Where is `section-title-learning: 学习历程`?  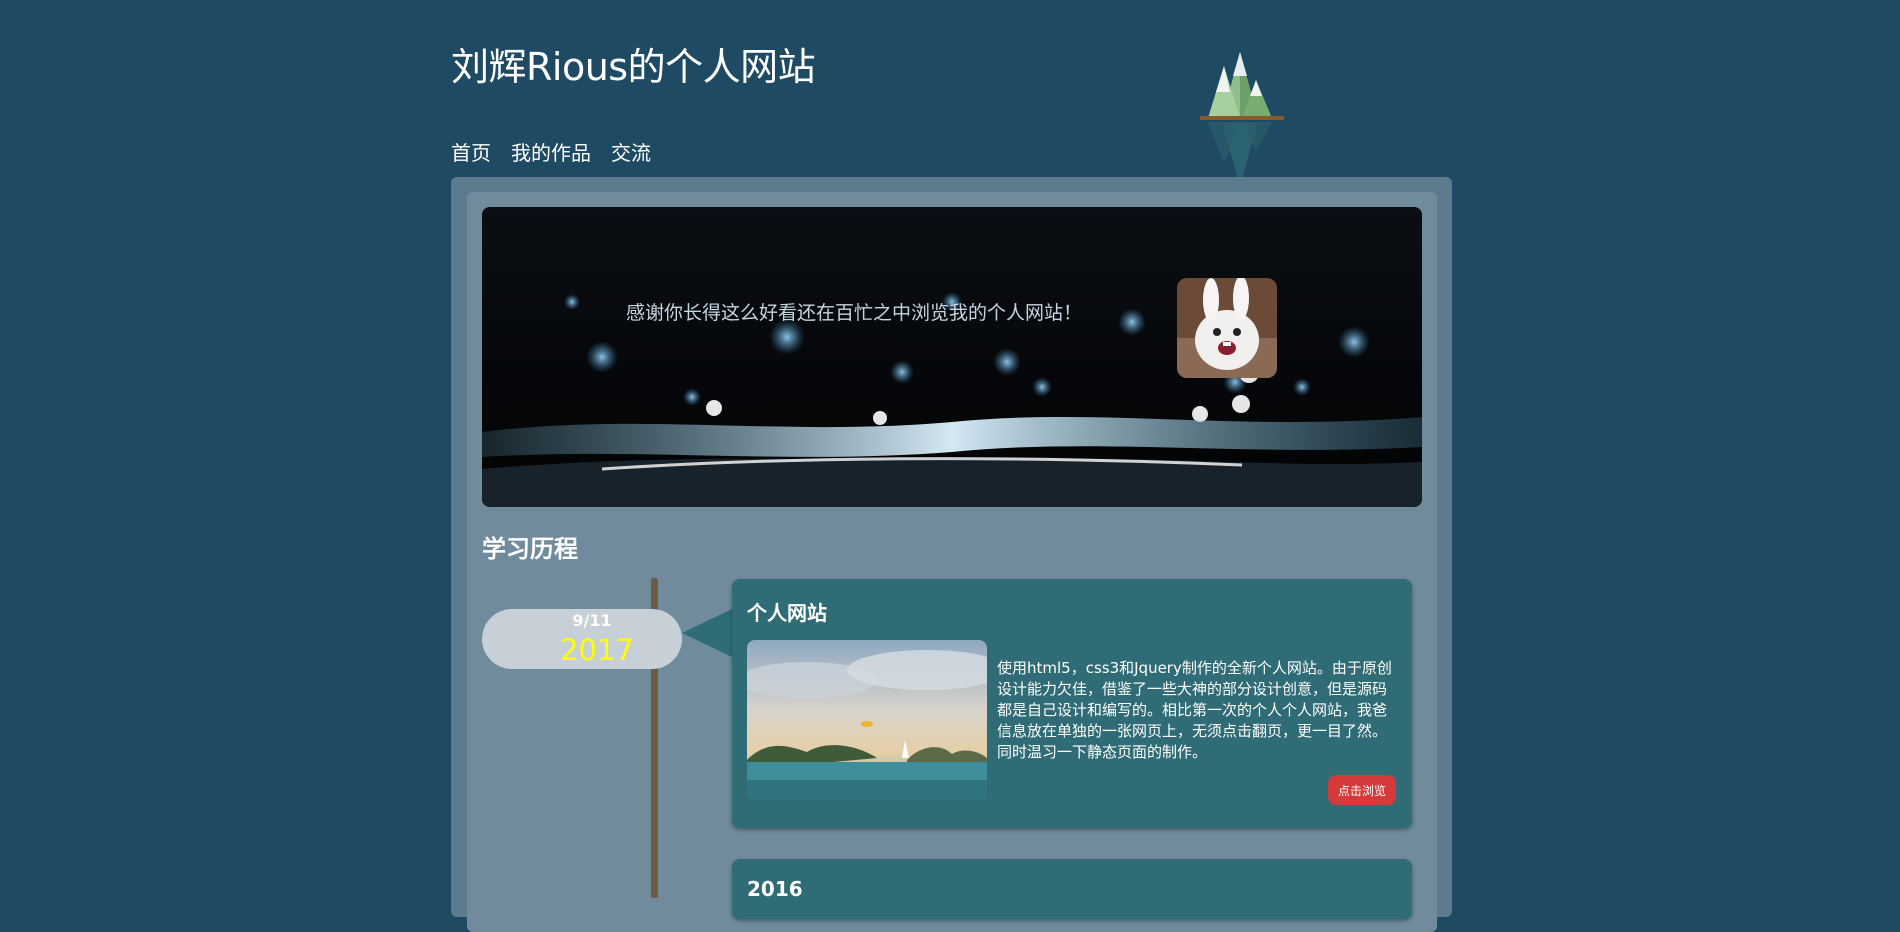 section-title-learning: 学习历程 is located at coordinates (530, 549).